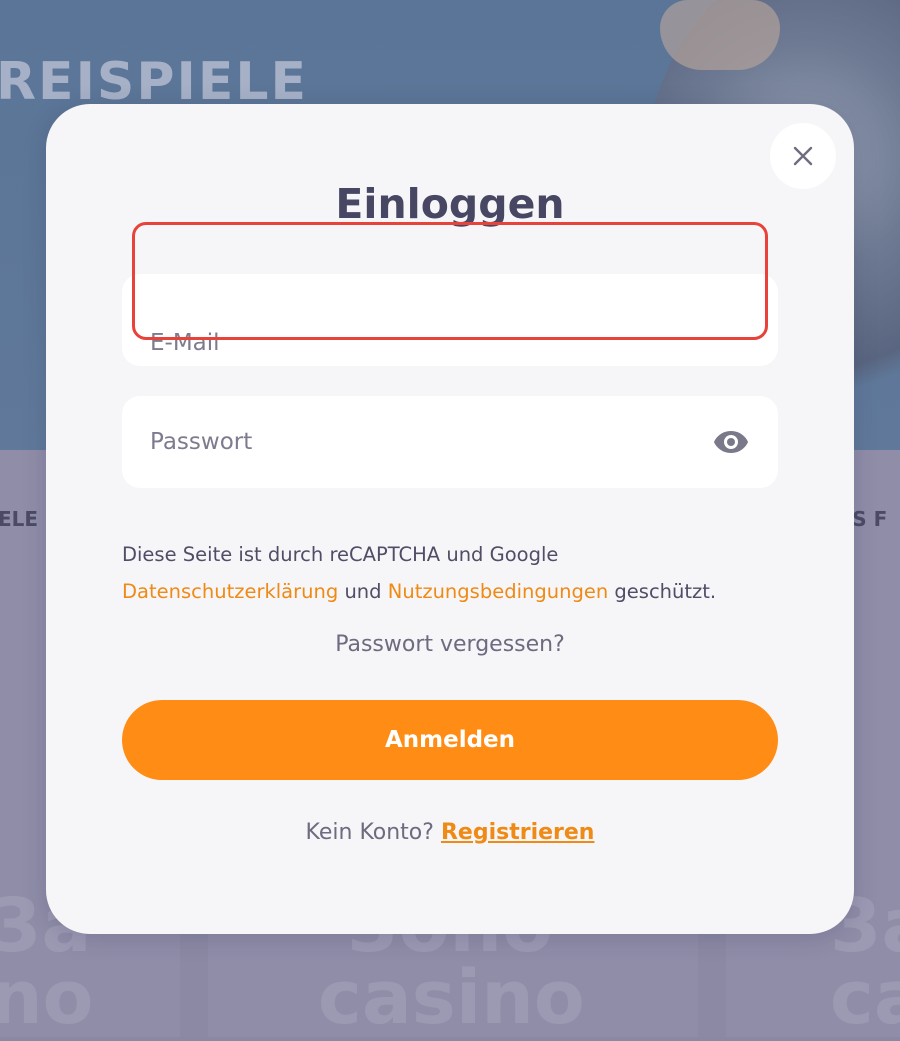  I want to click on password-field-container, so click(450, 442).